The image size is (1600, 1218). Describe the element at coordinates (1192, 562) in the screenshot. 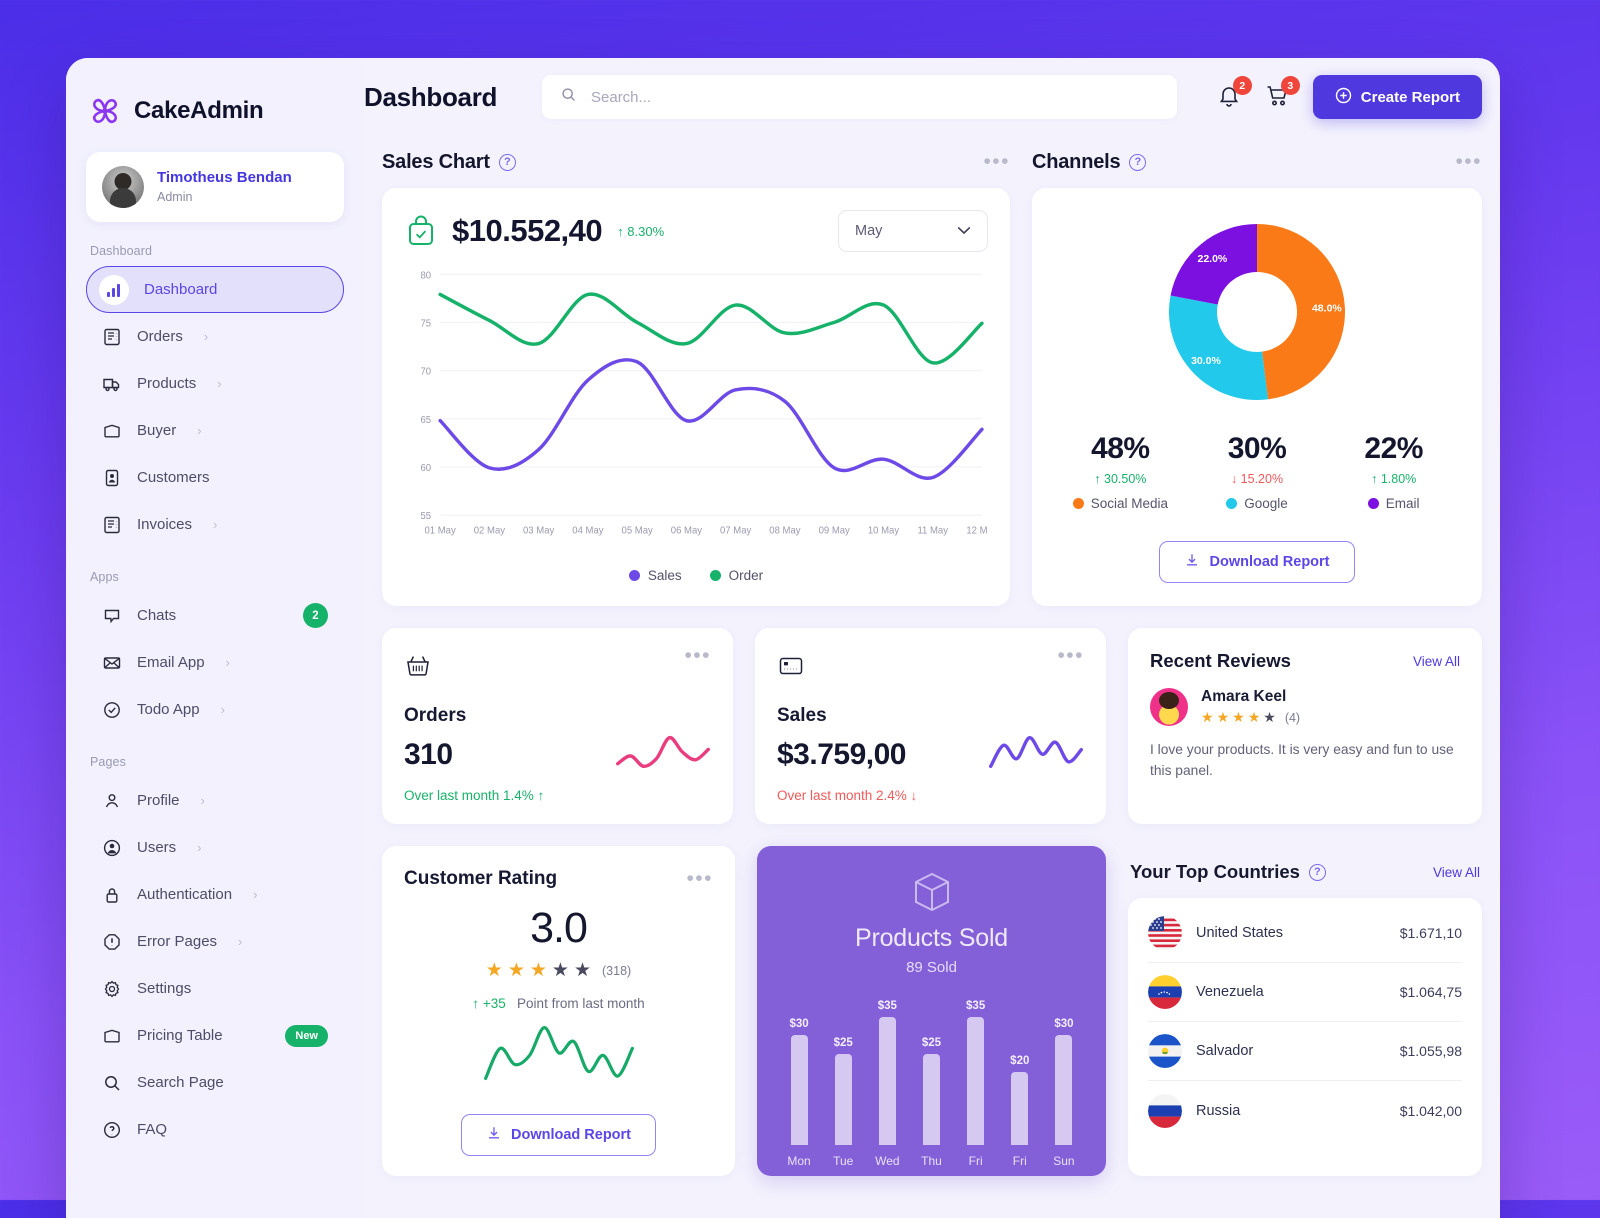

I see `download-icon` at that location.